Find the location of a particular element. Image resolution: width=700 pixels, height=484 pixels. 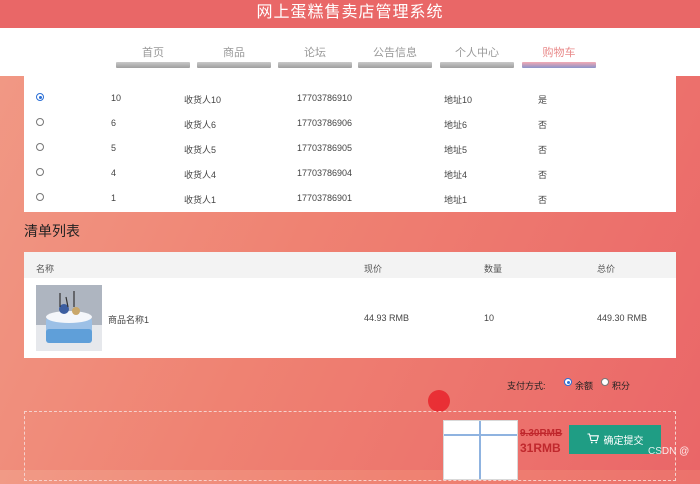

address-row: 5 收货人5 17703786905 地址5 否 is located at coordinates (350, 147).